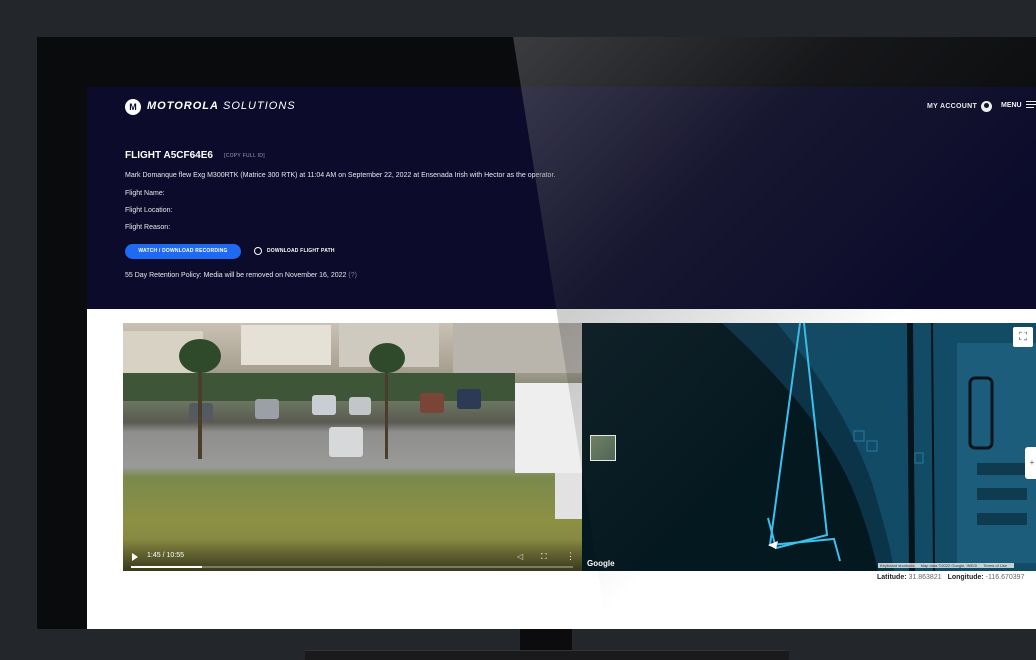 Image resolution: width=1036 pixels, height=660 pixels. What do you see at coordinates (352, 567) in the screenshot?
I see `video-progress-bar` at bounding box center [352, 567].